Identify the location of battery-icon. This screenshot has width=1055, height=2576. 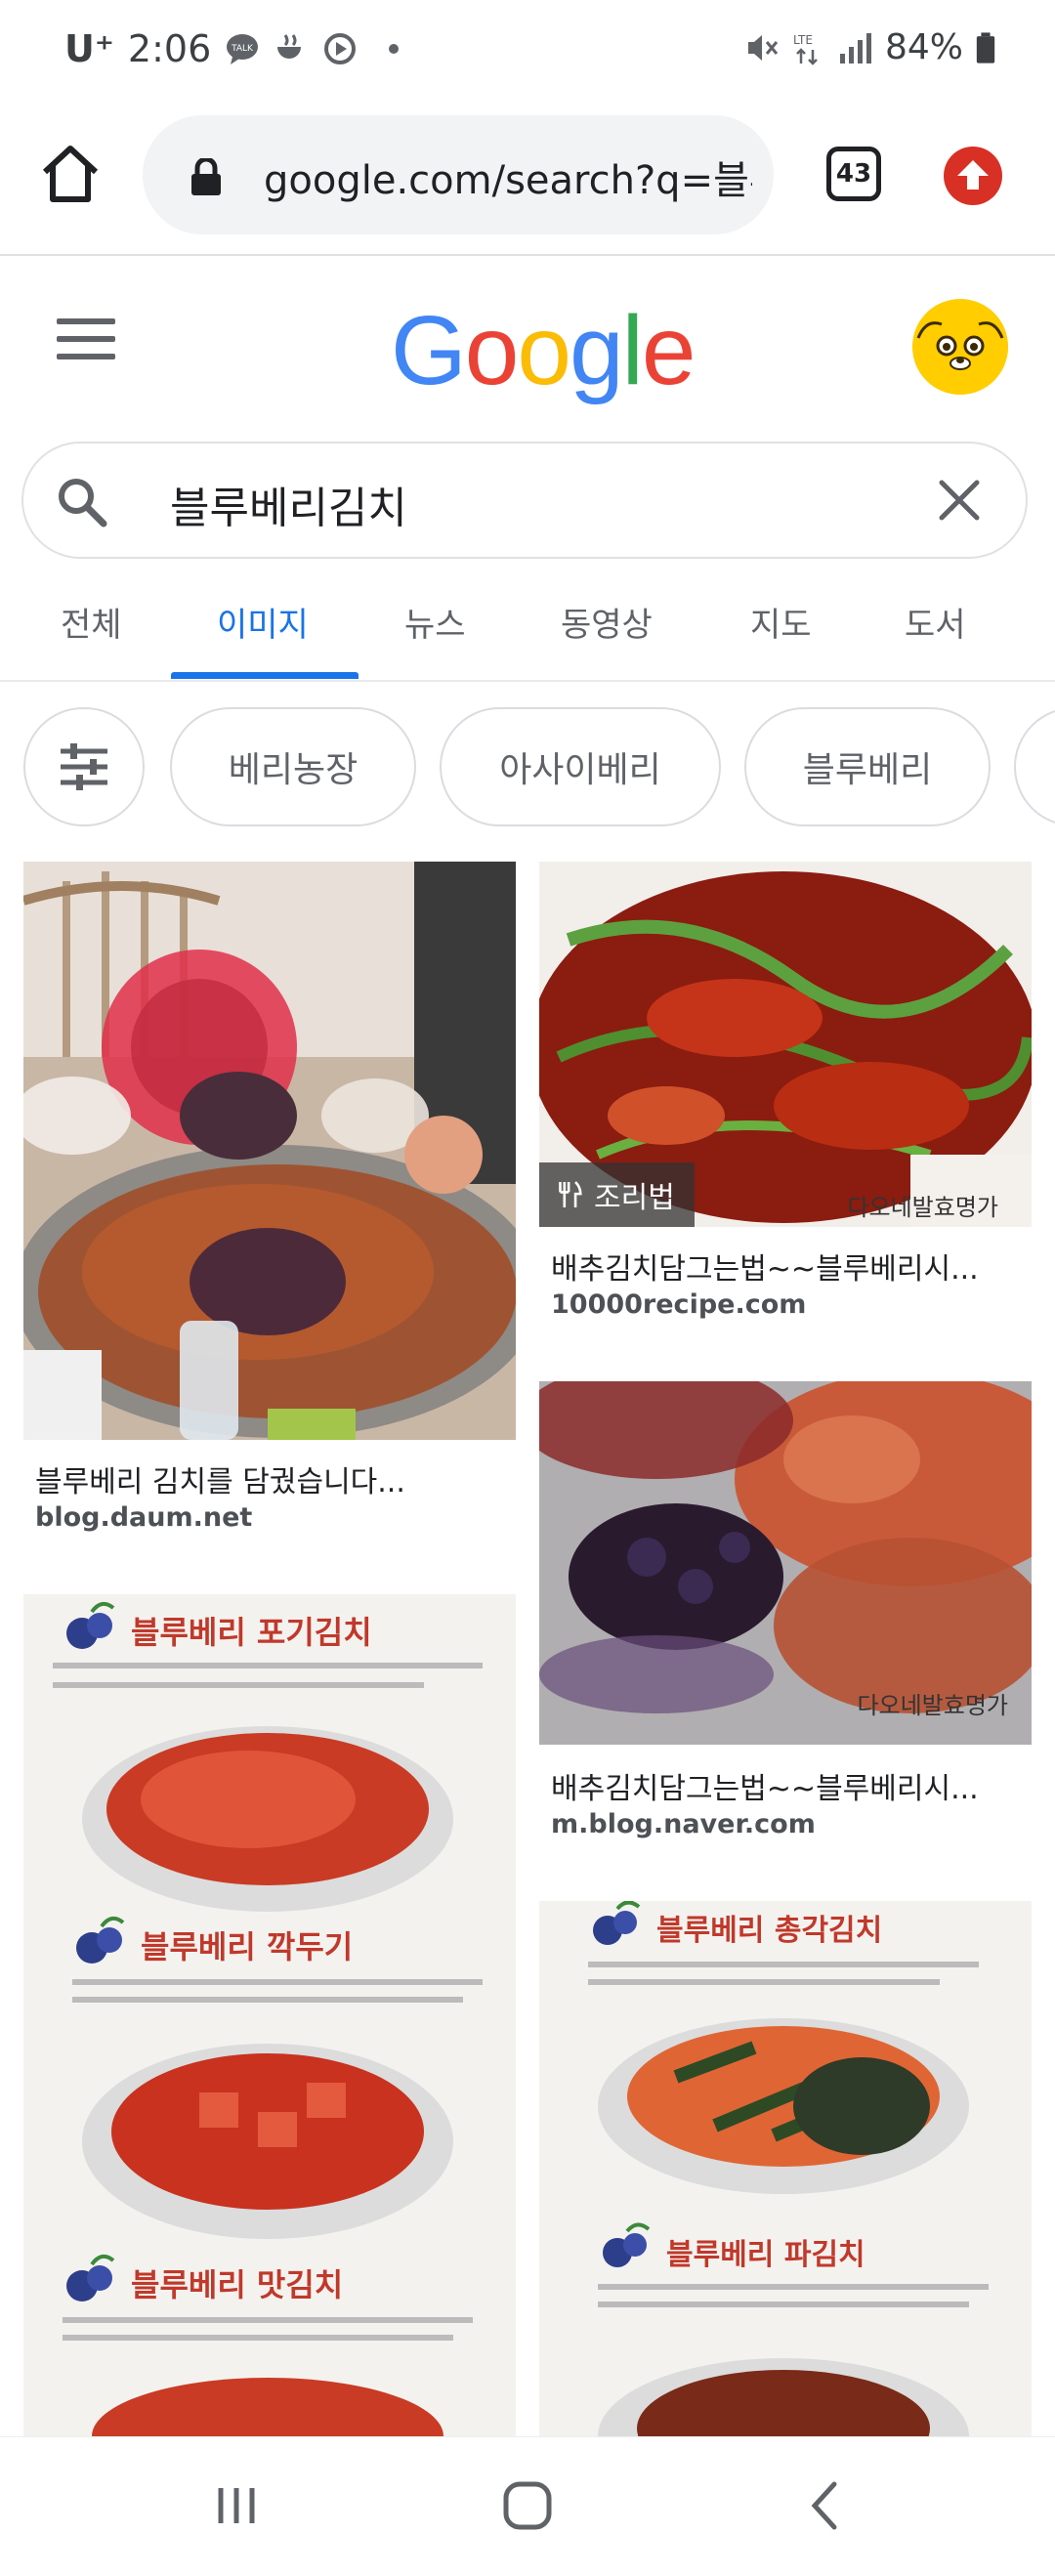
(985, 47).